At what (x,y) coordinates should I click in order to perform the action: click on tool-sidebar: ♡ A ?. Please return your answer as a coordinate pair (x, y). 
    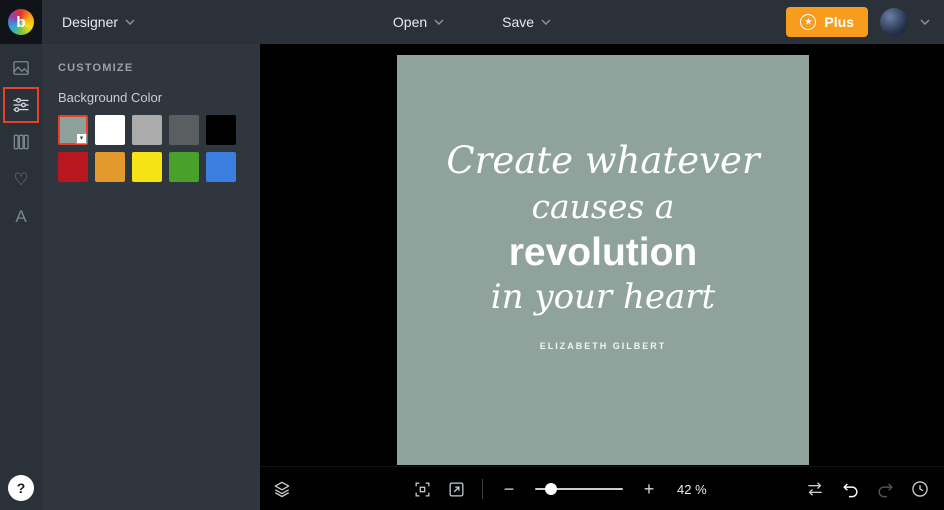
    Looking at the image, I should click on (21, 277).